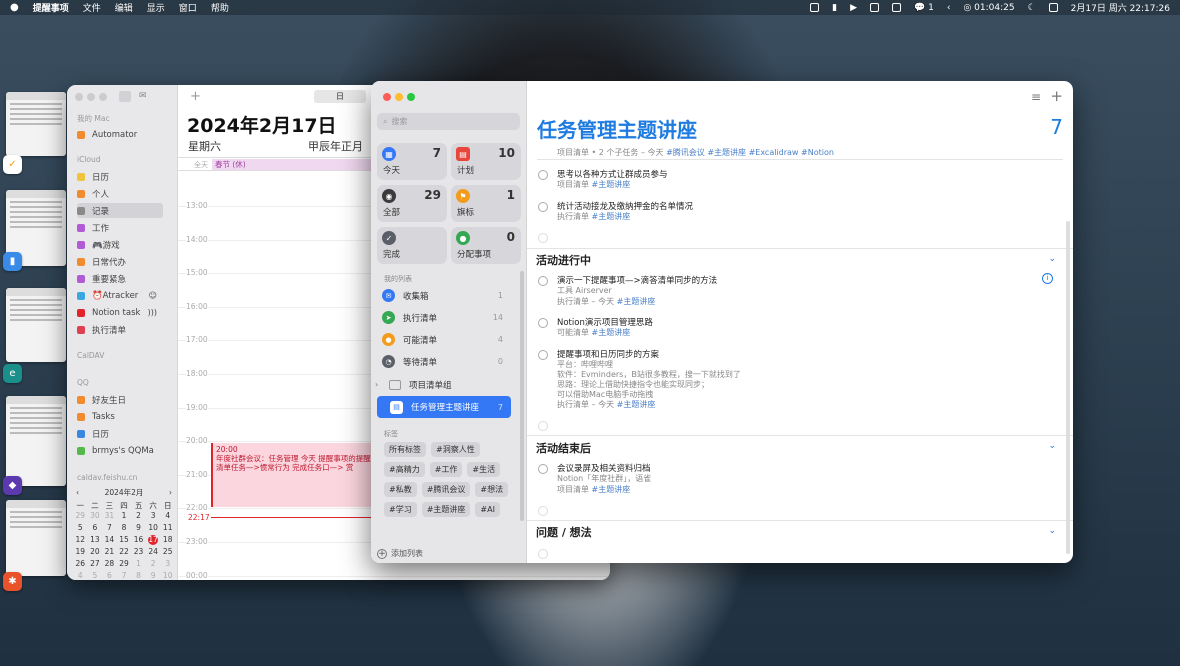 This screenshot has height=666, width=1180. What do you see at coordinates (492, 489) in the screenshot?
I see `tag-chip: #想法` at bounding box center [492, 489].